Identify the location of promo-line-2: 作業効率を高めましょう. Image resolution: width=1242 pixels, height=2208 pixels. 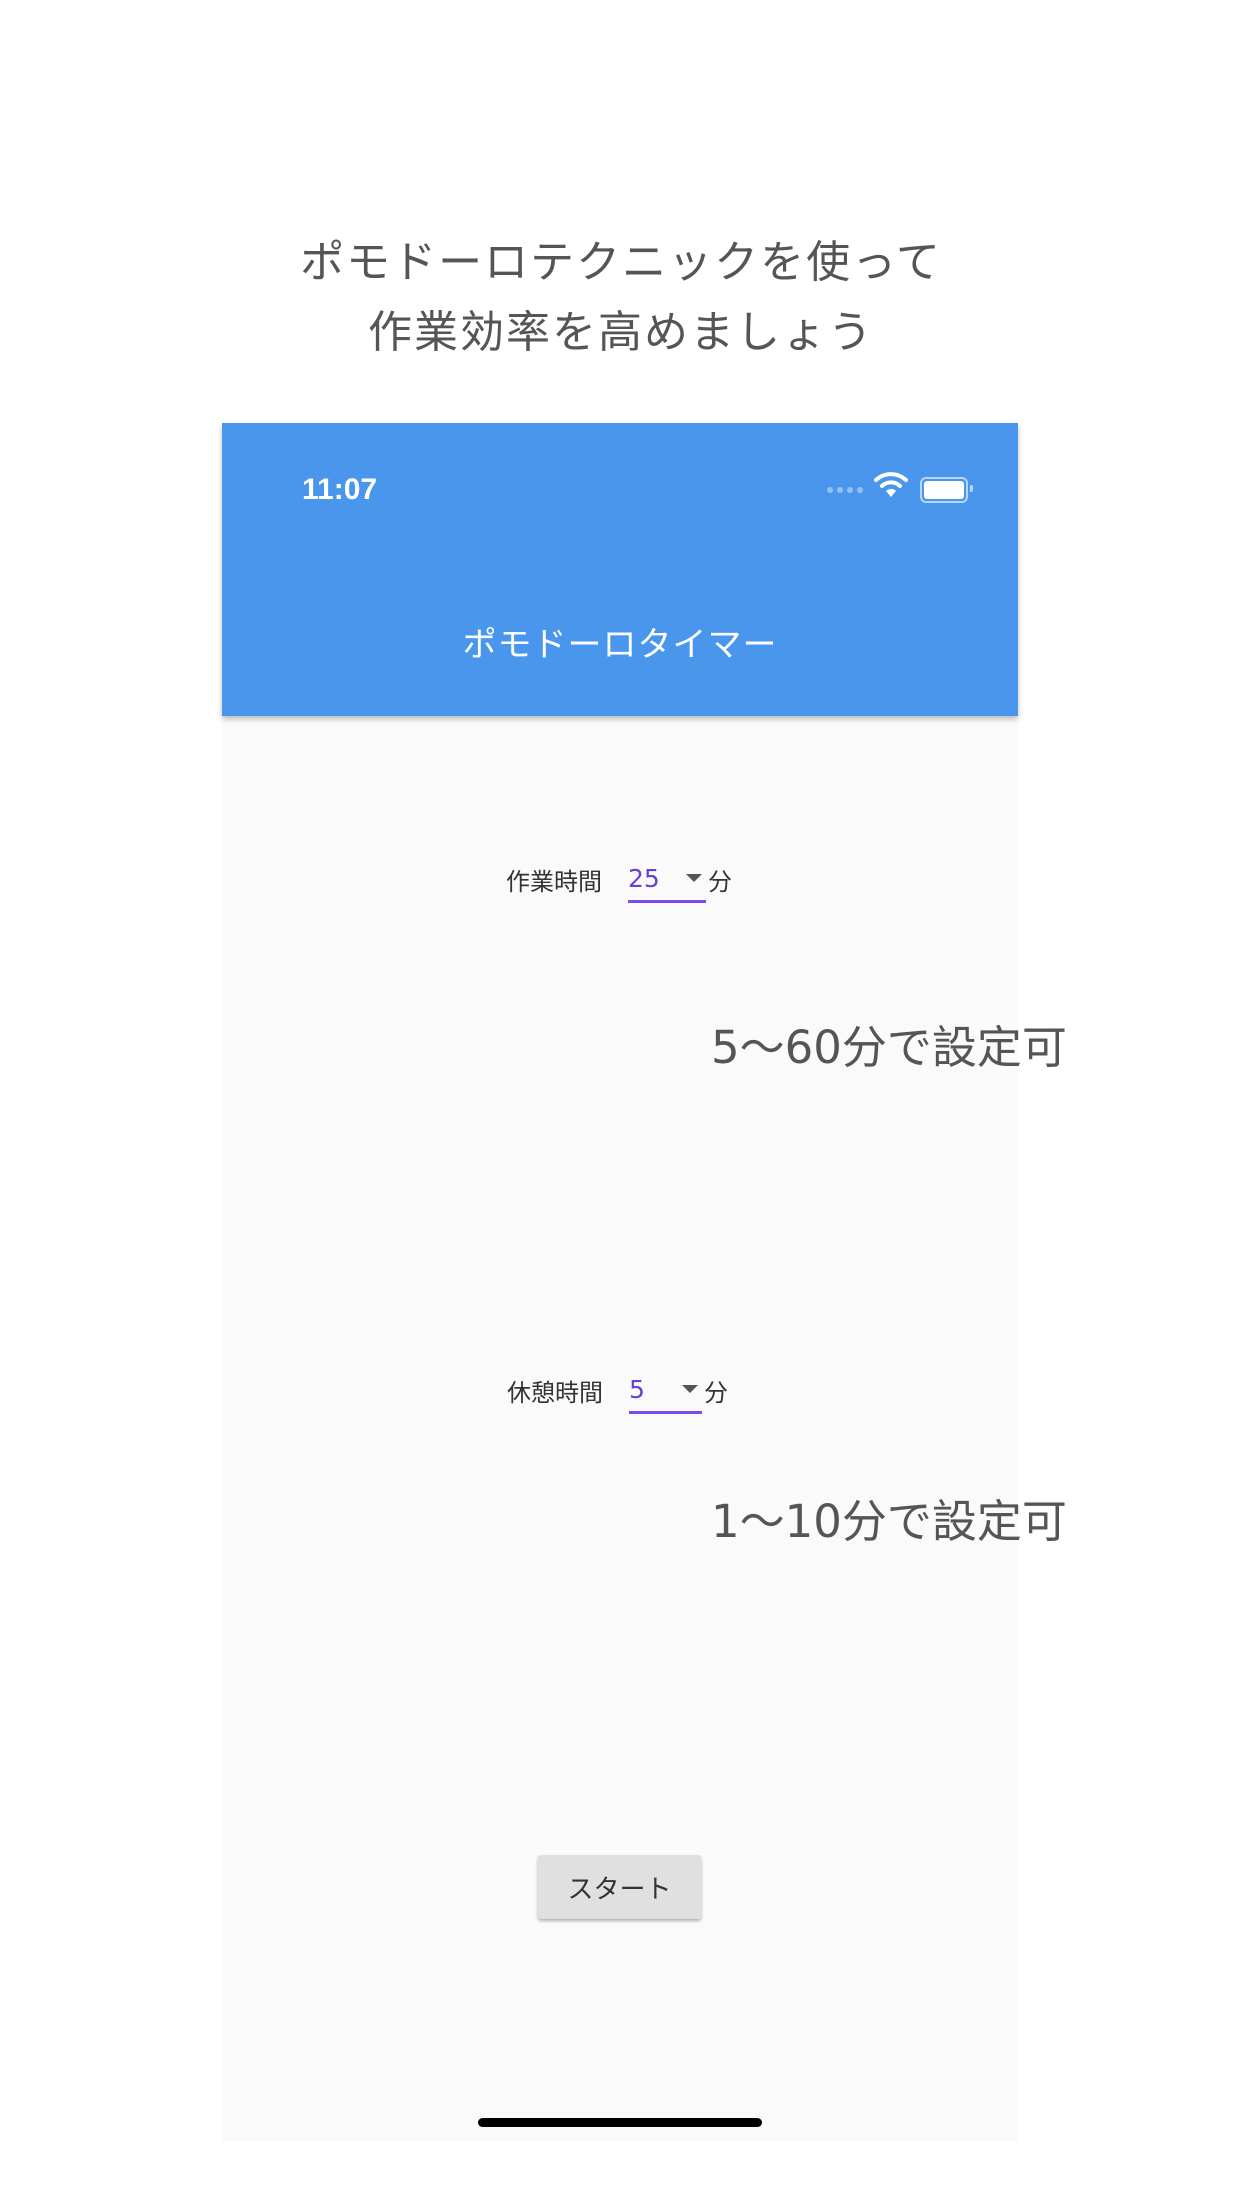
(621, 332).